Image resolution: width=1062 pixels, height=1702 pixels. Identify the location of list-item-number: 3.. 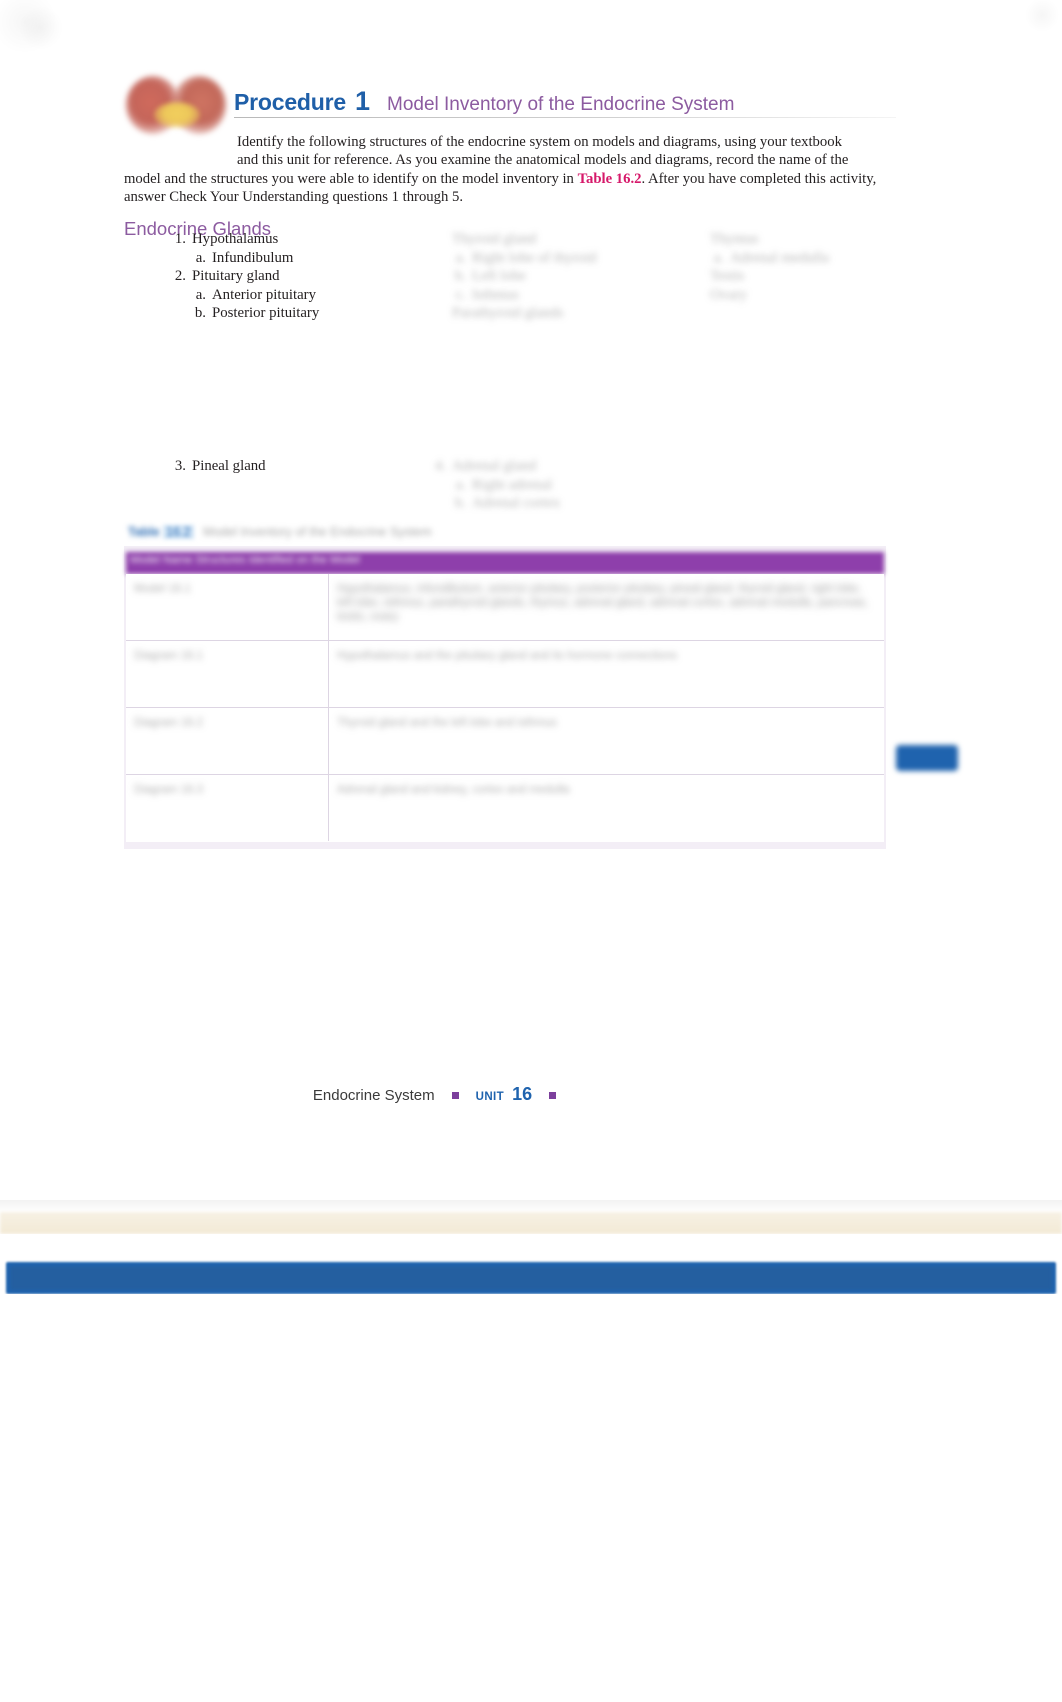
(180, 466).